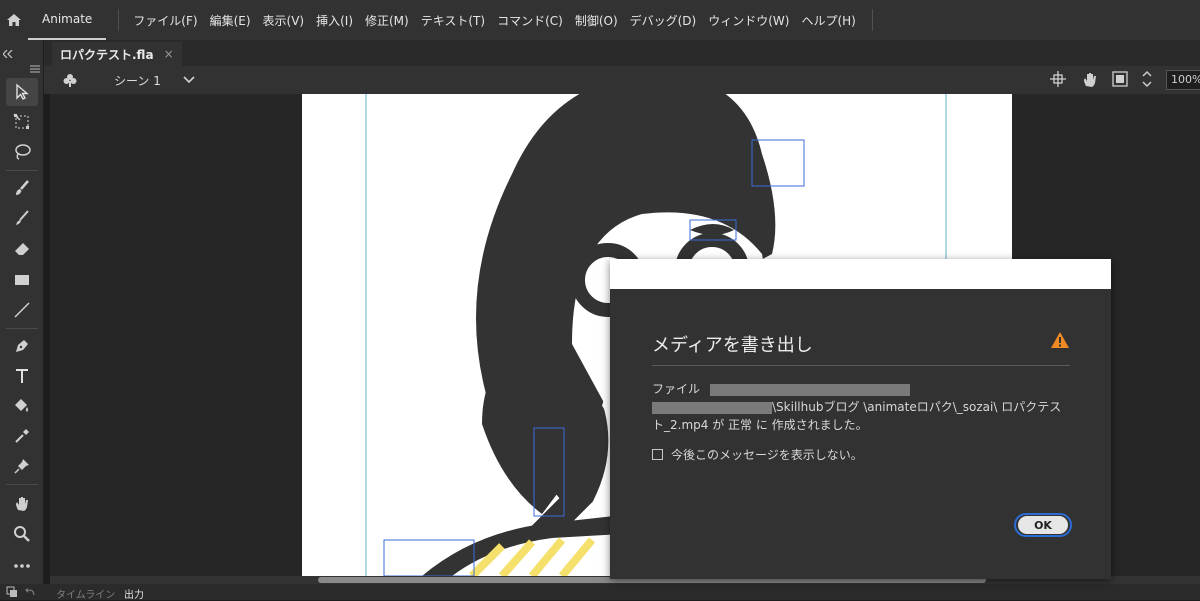  What do you see at coordinates (22, 534) in the screenshot?
I see `zoom-tool-icon` at bounding box center [22, 534].